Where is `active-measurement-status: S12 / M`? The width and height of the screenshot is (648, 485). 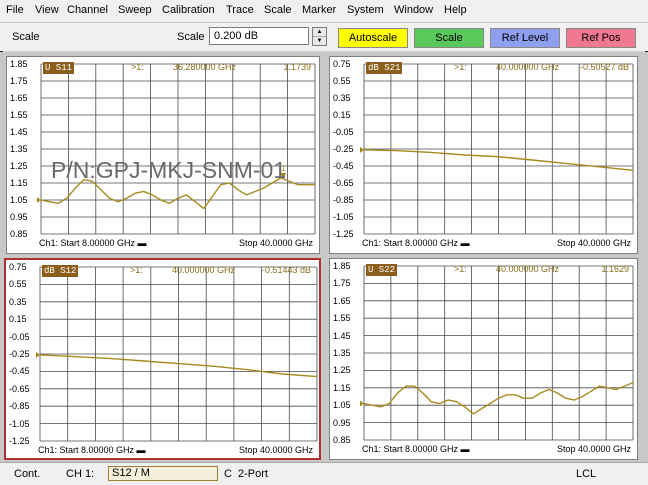 active-measurement-status: S12 / M is located at coordinates (163, 473).